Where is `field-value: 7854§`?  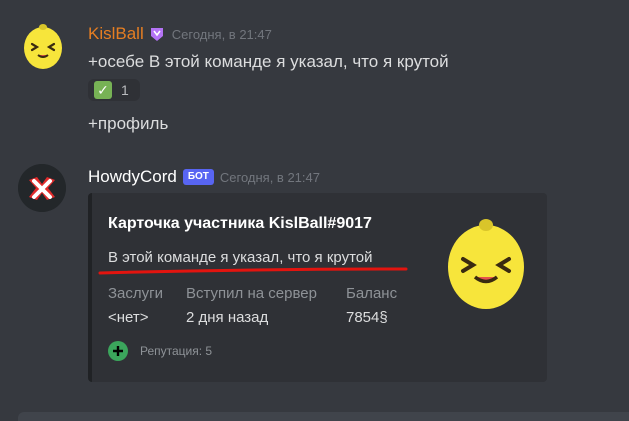
field-value: 7854§ is located at coordinates (367, 317).